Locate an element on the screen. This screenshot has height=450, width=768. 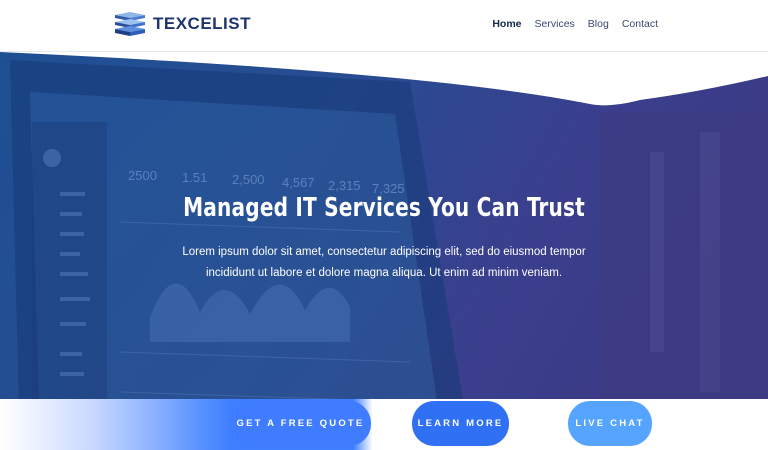
site-header: TEXCELIST Home Services Blog Contact is located at coordinates (384, 26).